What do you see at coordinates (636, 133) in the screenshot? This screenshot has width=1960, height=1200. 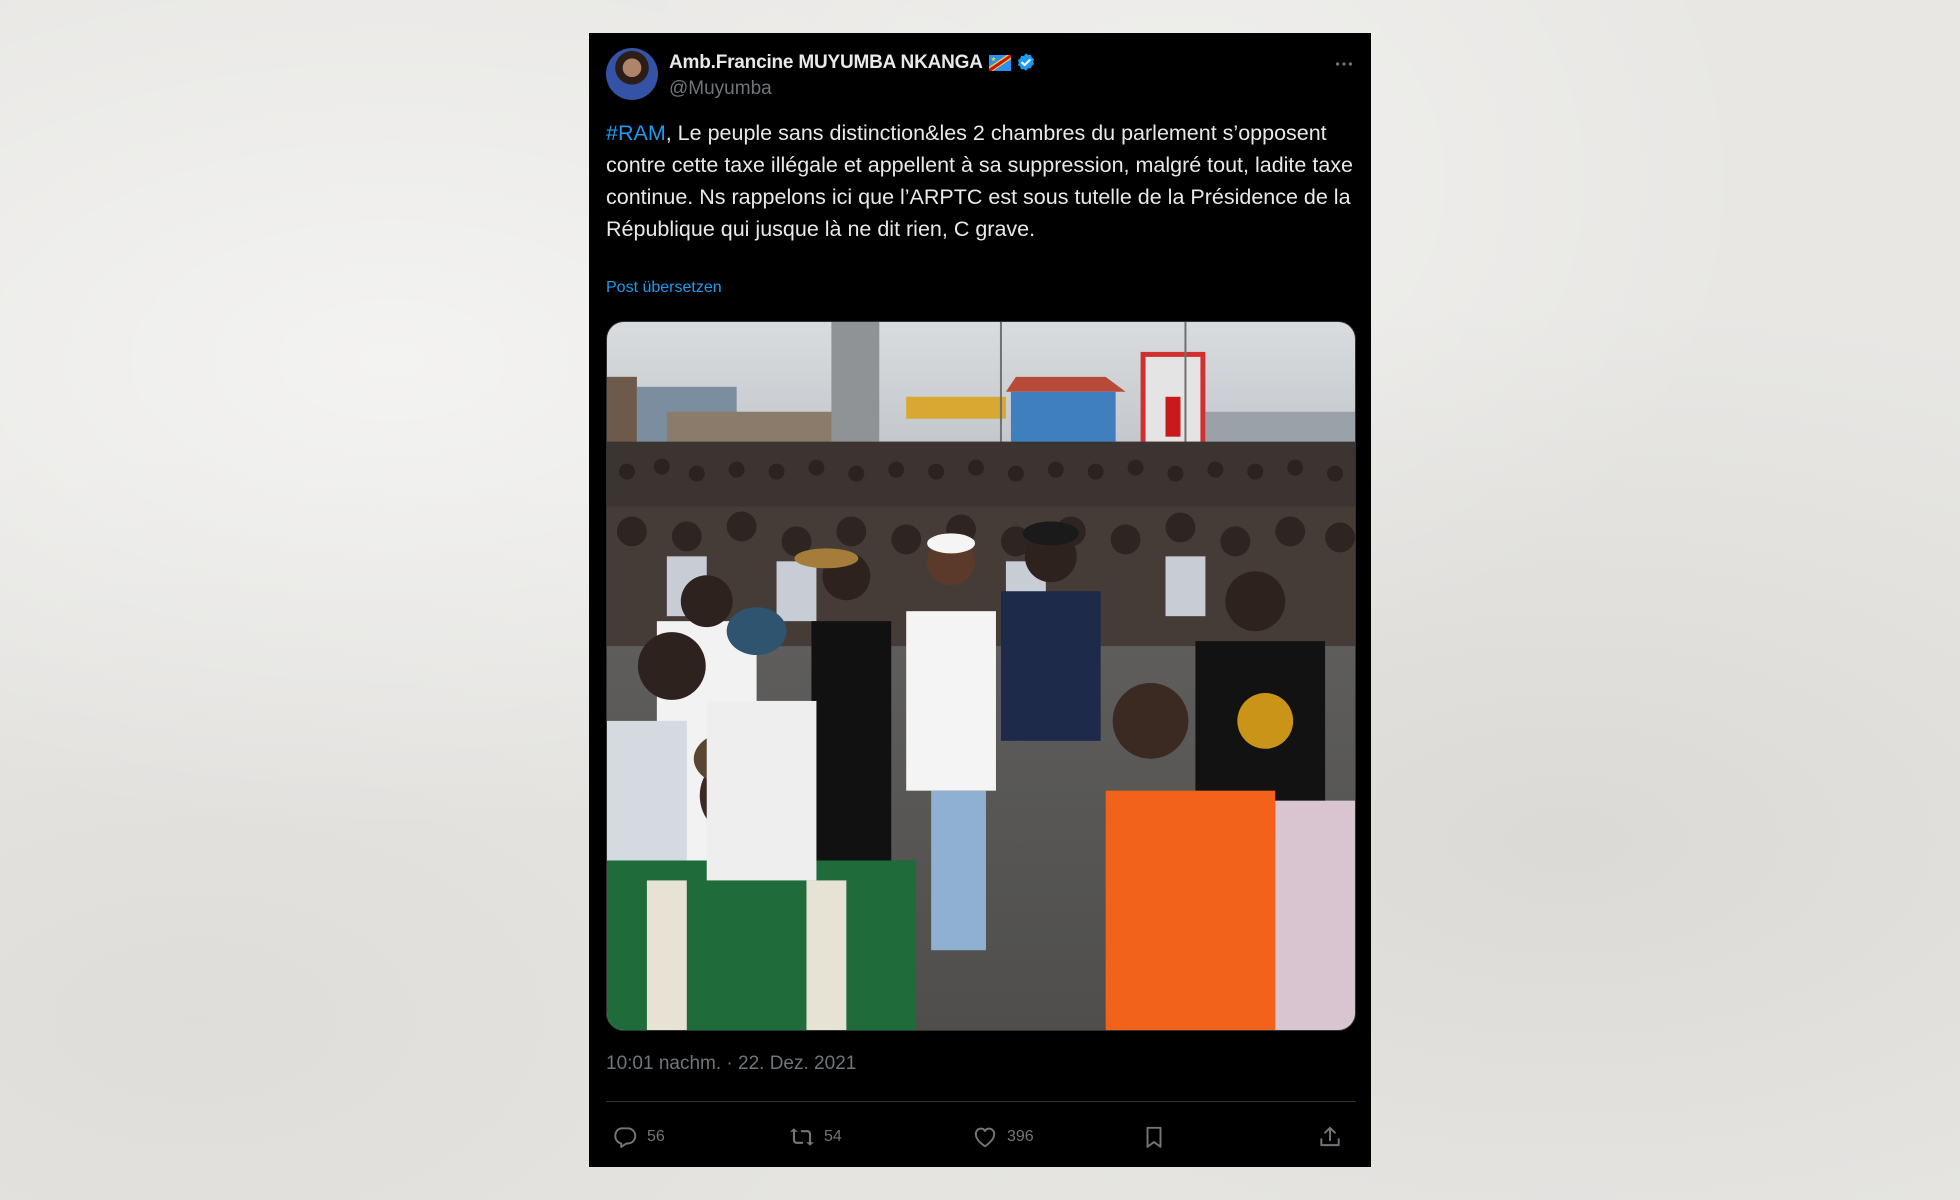 I see `hashtag-link: #RAM` at bounding box center [636, 133].